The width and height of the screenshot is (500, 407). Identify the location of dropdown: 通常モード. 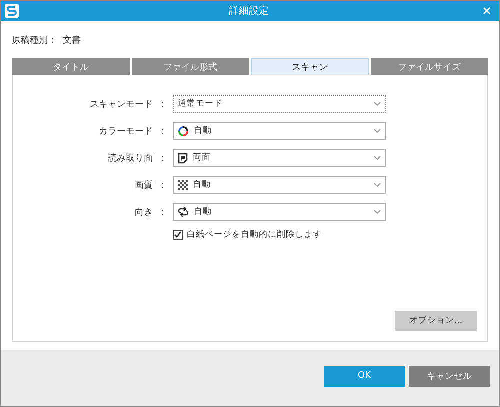
(279, 104).